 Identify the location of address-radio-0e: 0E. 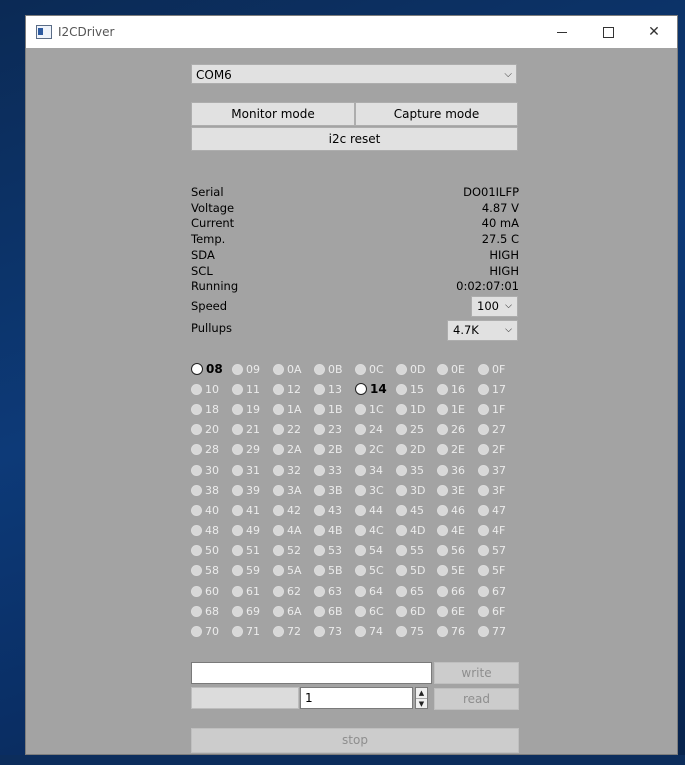
(457, 369).